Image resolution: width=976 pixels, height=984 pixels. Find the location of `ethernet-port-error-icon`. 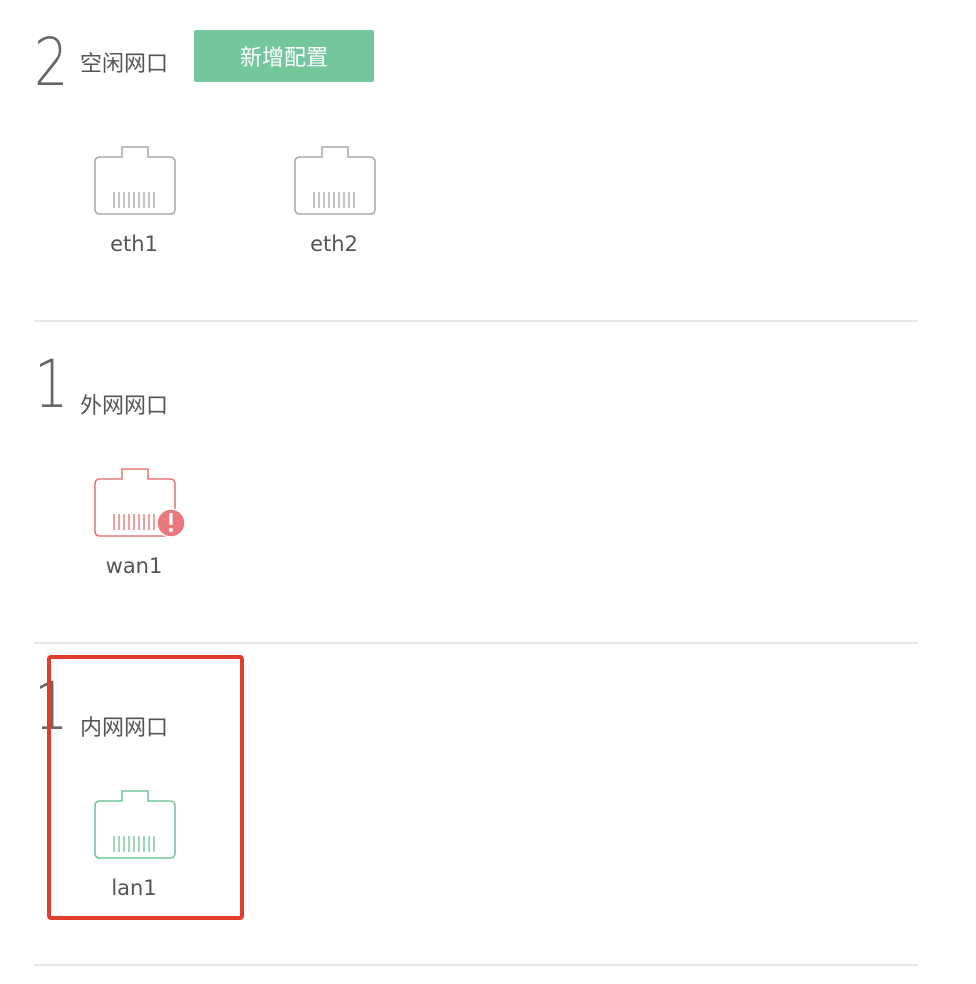

ethernet-port-error-icon is located at coordinates (140, 503).